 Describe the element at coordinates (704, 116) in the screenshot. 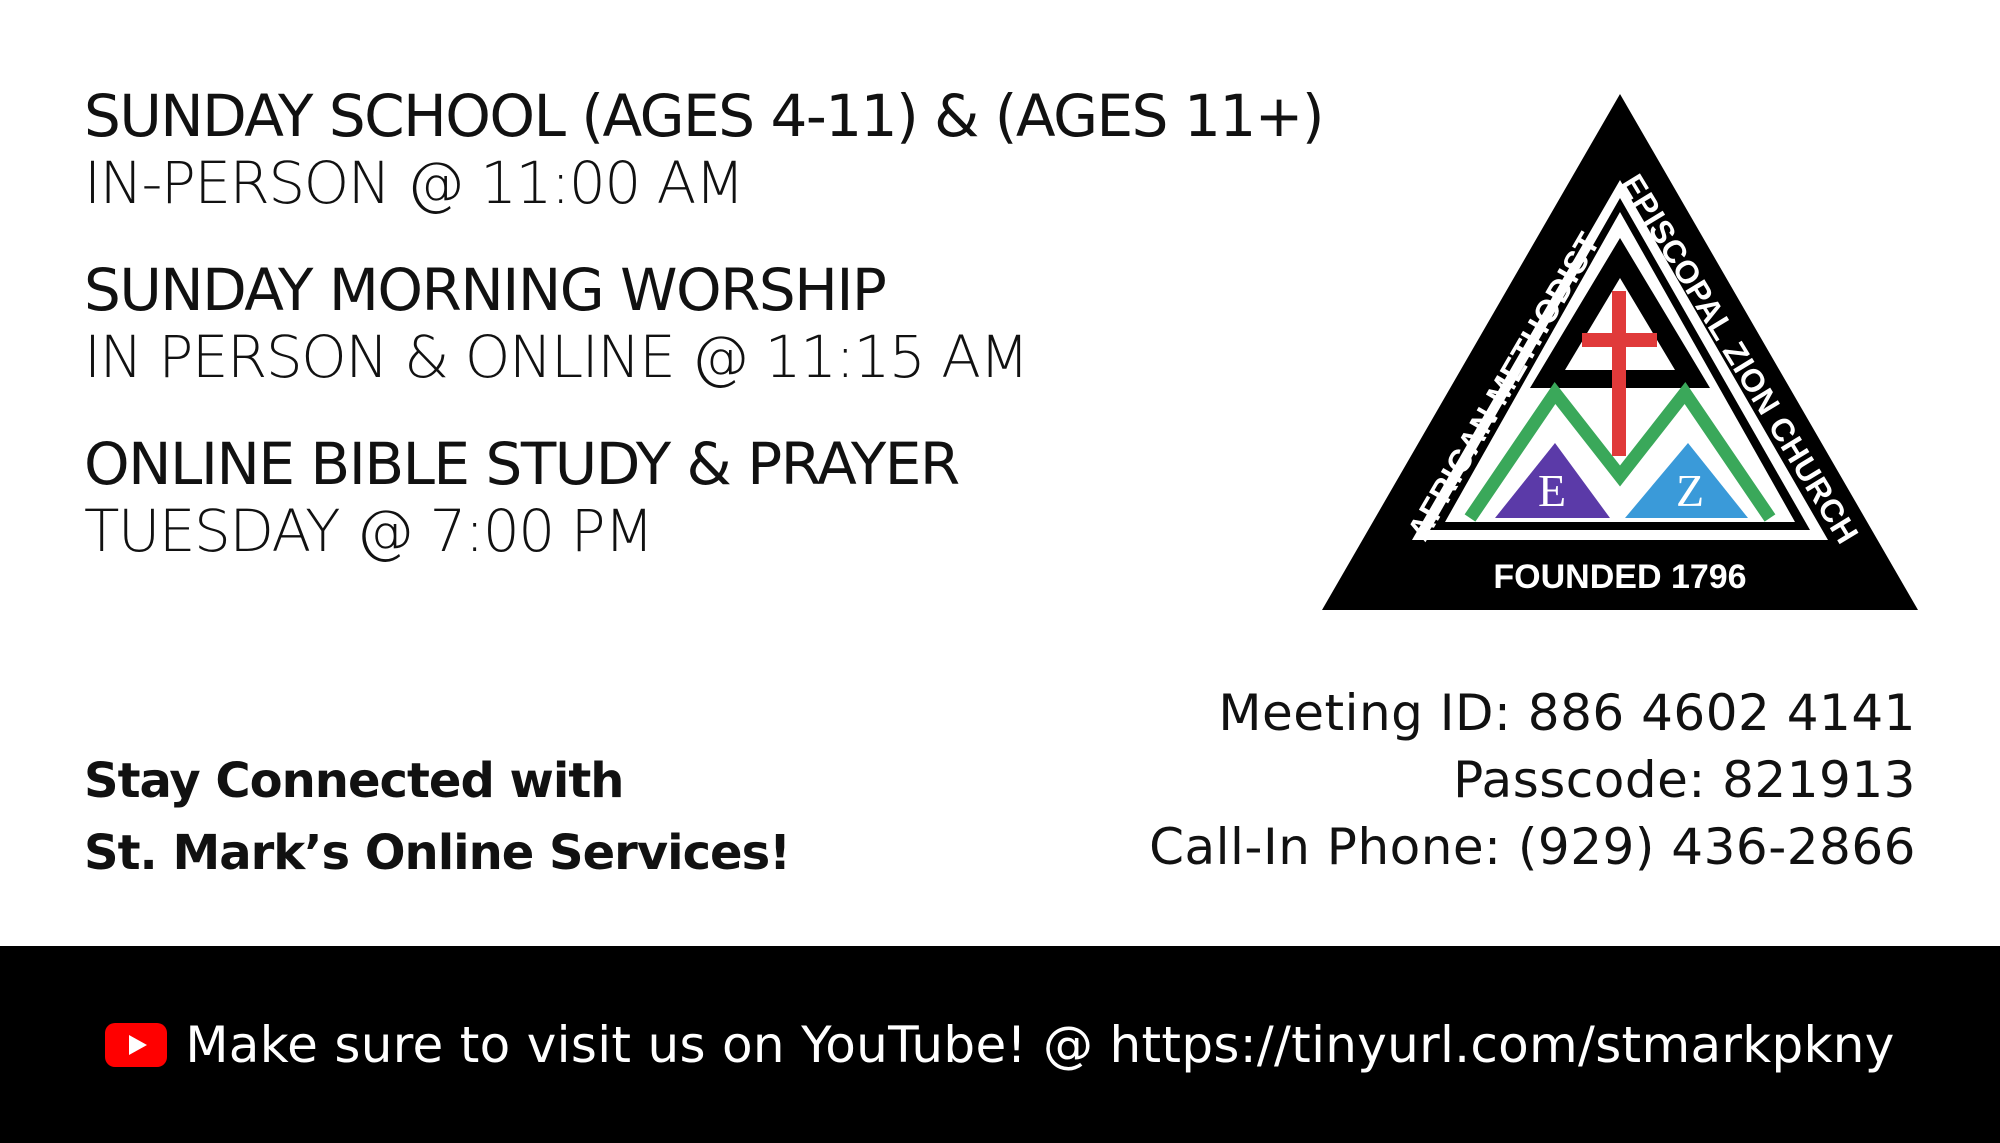

I see `schedule-title: SUNDAY SCHOOL (AGES 4-11) & (AGES 11+)` at that location.